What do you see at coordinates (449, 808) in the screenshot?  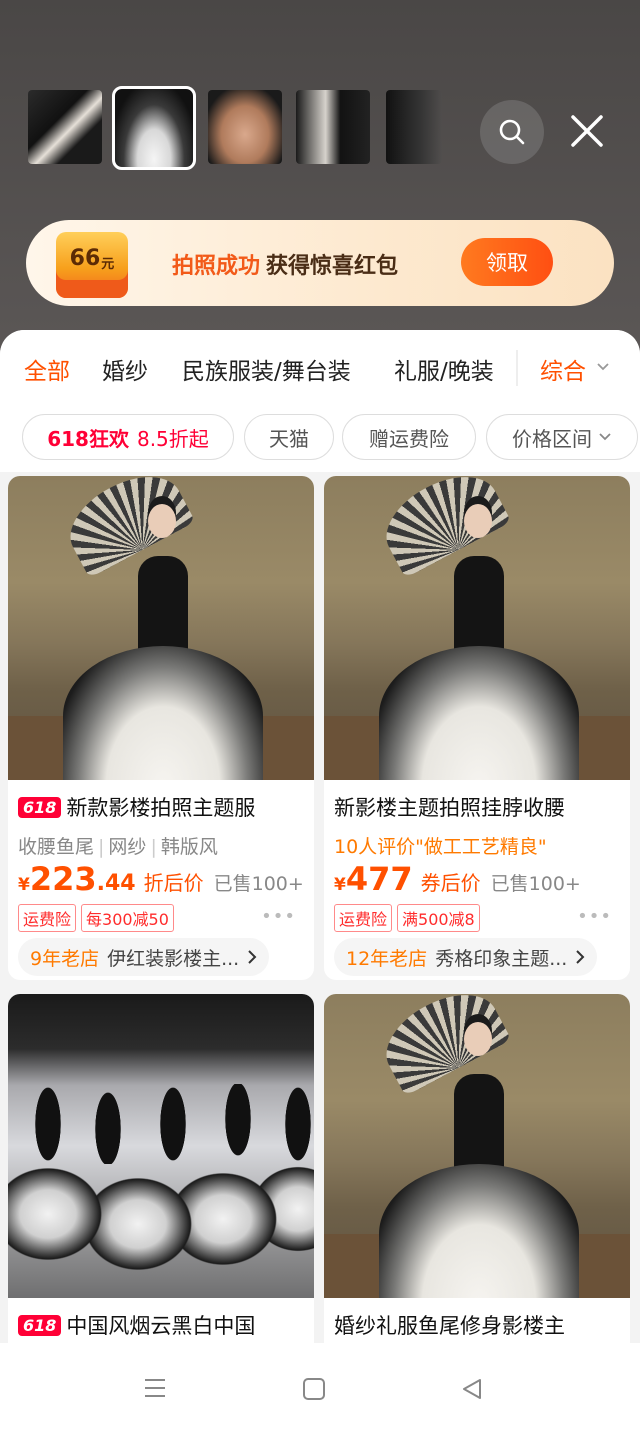 I see `product-title-text: 新影楼主题拍照挂脖收腰` at bounding box center [449, 808].